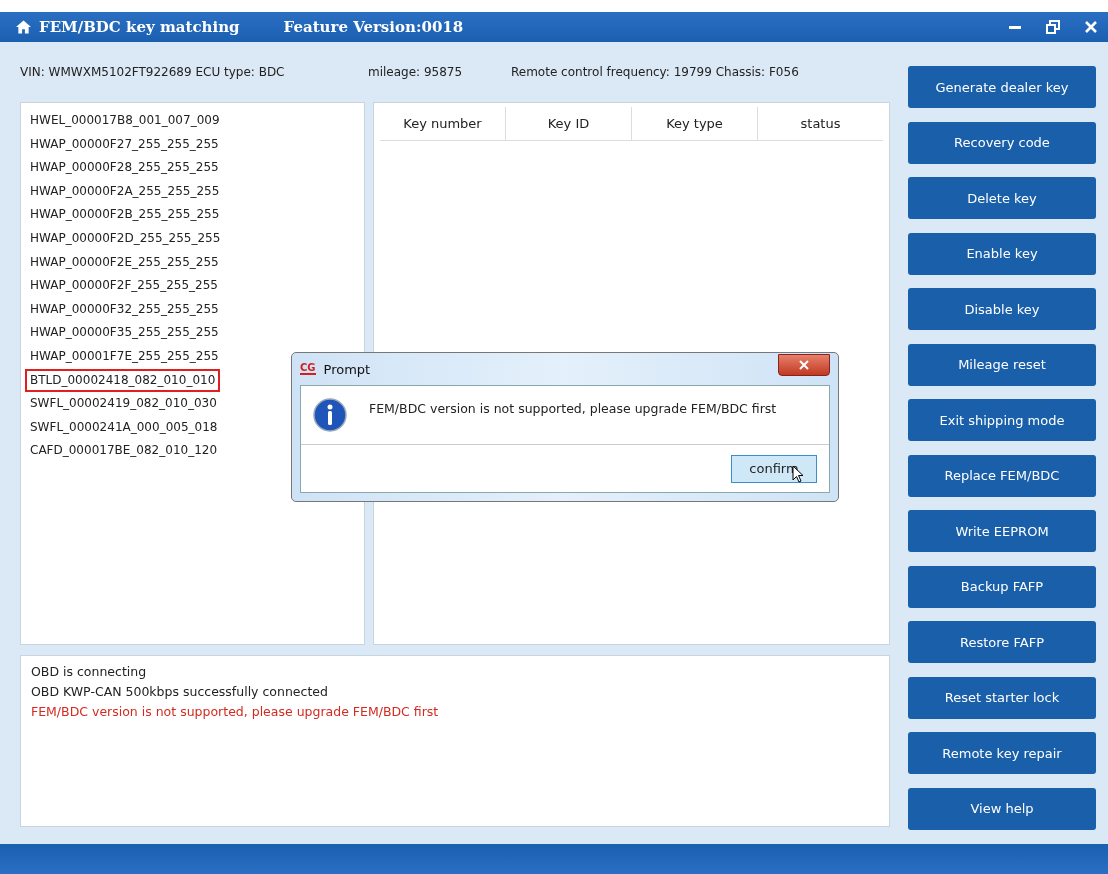 The image size is (1108, 874). What do you see at coordinates (416, 72) in the screenshot?
I see `mileage-info: mileage: 95875` at bounding box center [416, 72].